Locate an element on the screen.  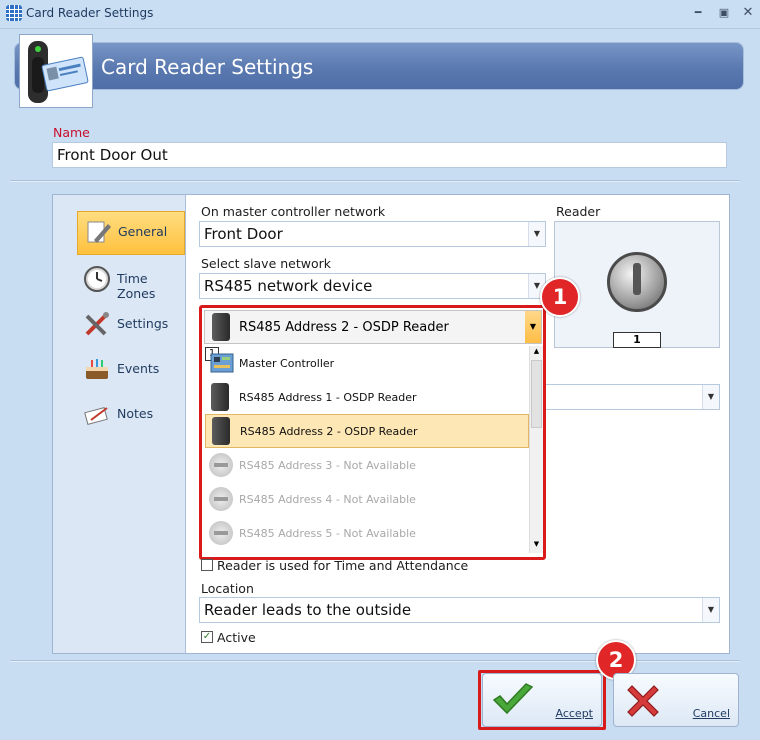
dropdown-option-address-2: RS485 Address 2 - OSDP Reader is located at coordinates (367, 431).